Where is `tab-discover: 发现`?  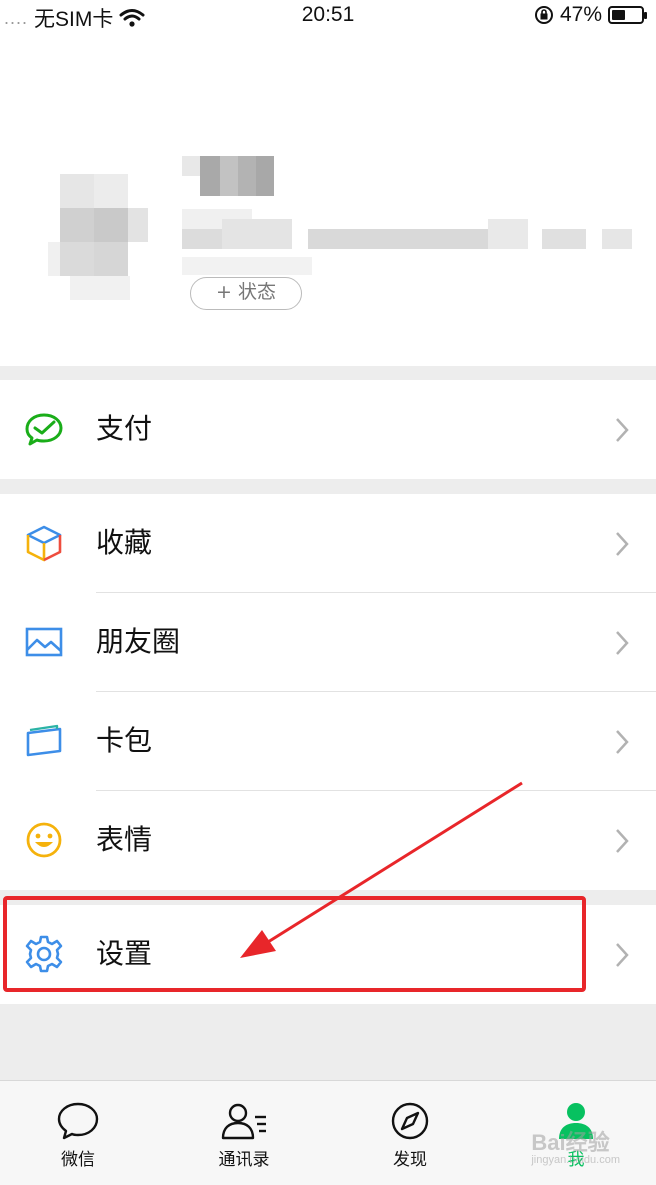
tab-discover: 发现 is located at coordinates (410, 1135).